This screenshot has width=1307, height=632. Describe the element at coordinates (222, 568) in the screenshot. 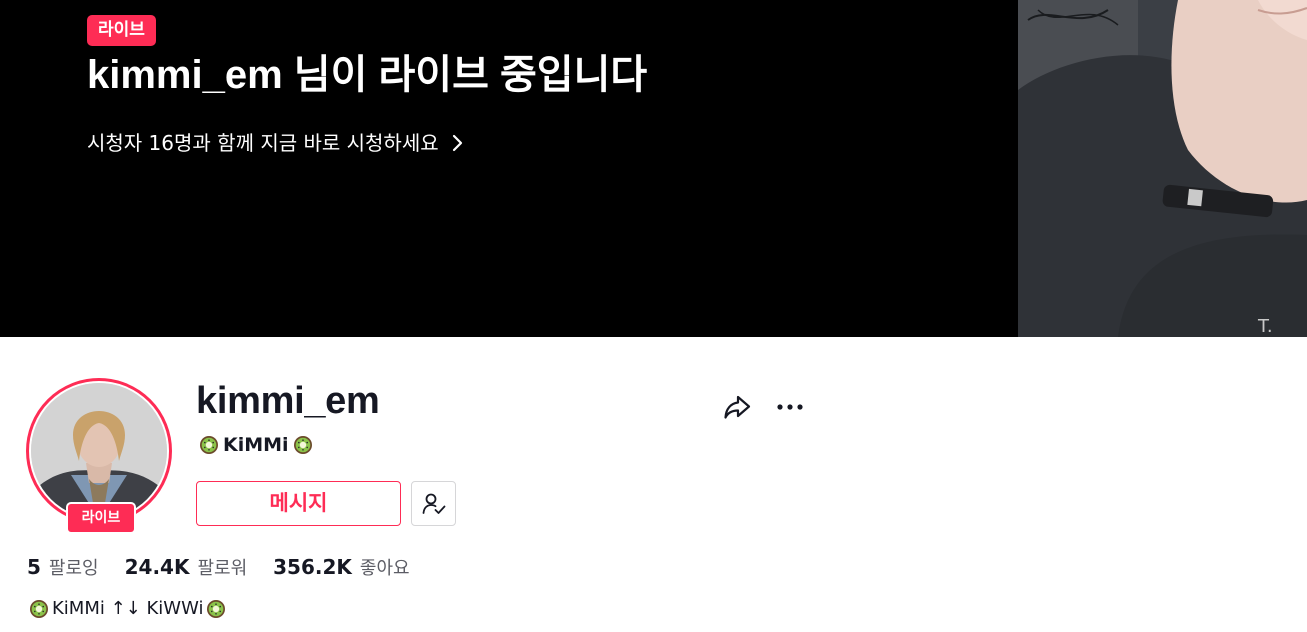

I see `stat-label: 팔로워` at that location.